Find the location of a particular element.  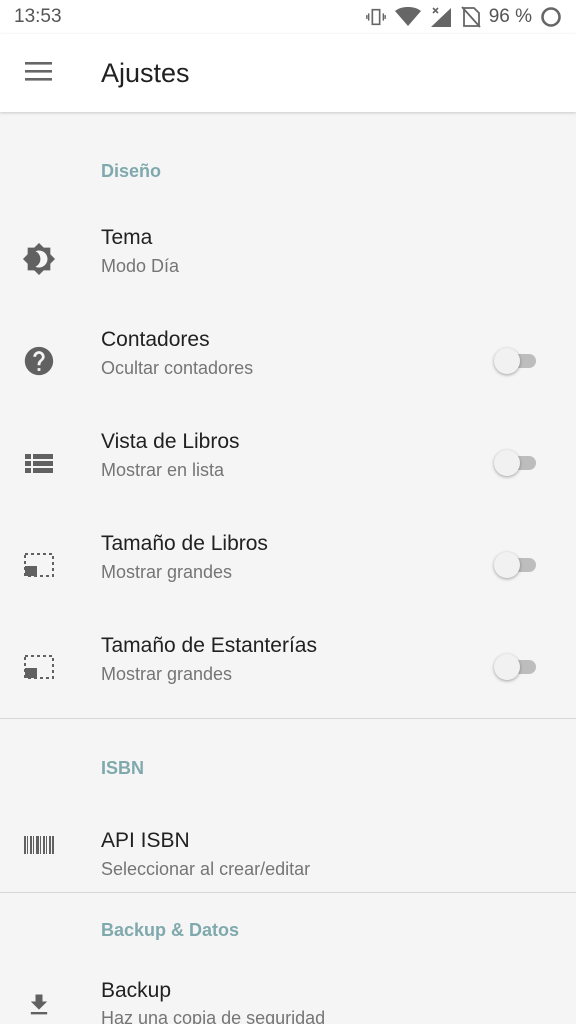

signal-icon is located at coordinates (441, 17).